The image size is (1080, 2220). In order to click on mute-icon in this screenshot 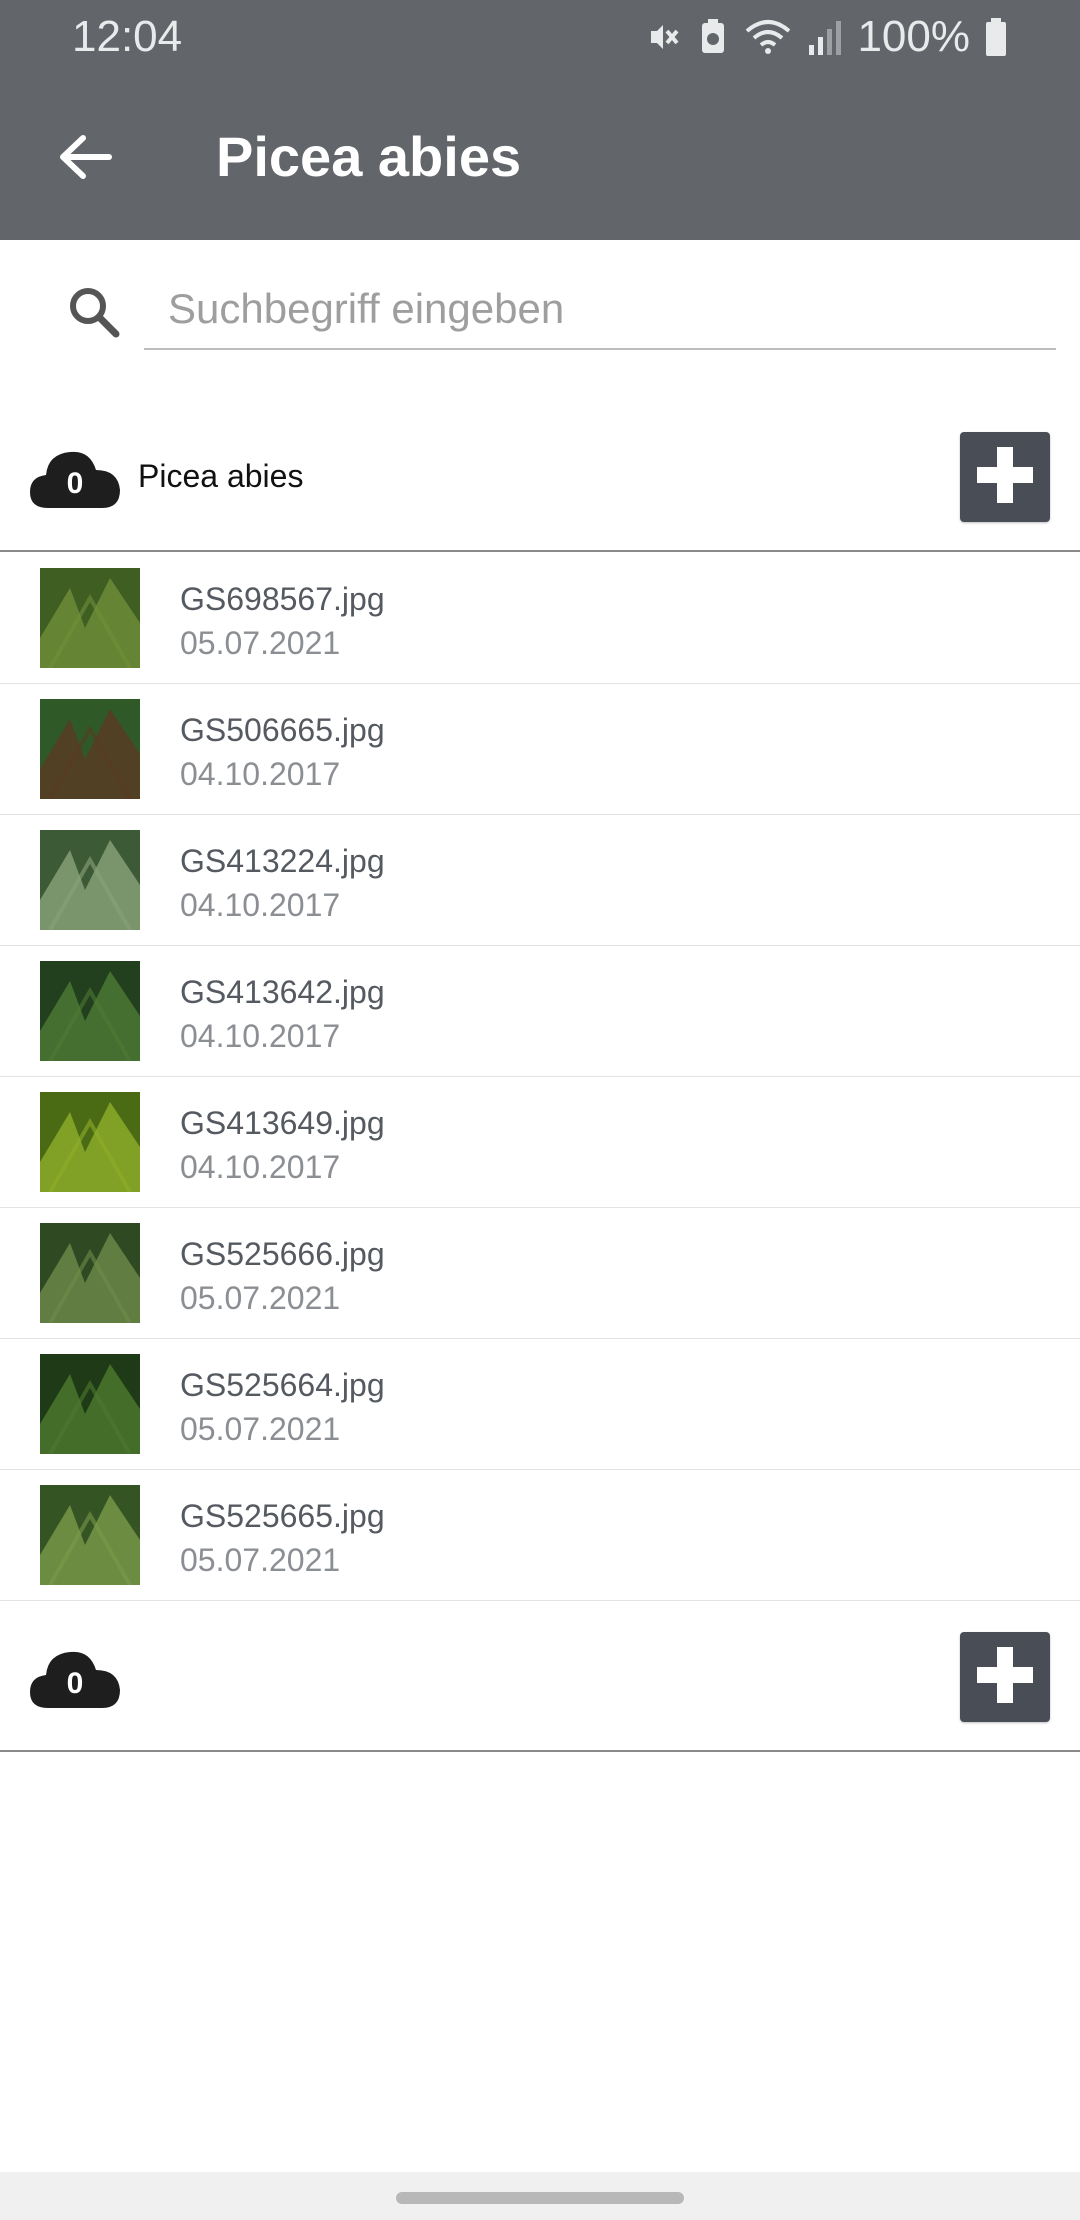, I will do `click(663, 37)`.